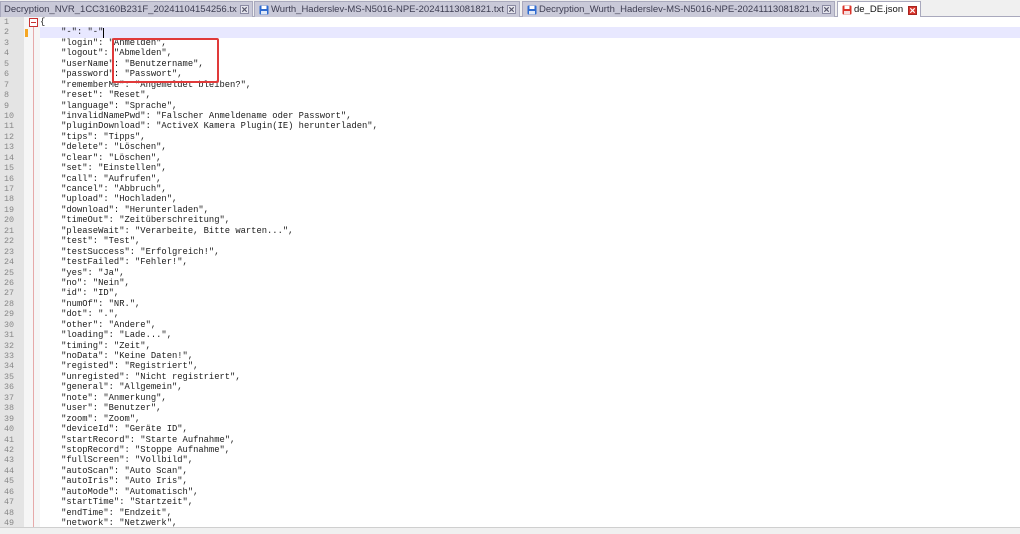 The image size is (1020, 534). I want to click on editor-line: 15 "set": "Einstellen",, so click(510, 168).